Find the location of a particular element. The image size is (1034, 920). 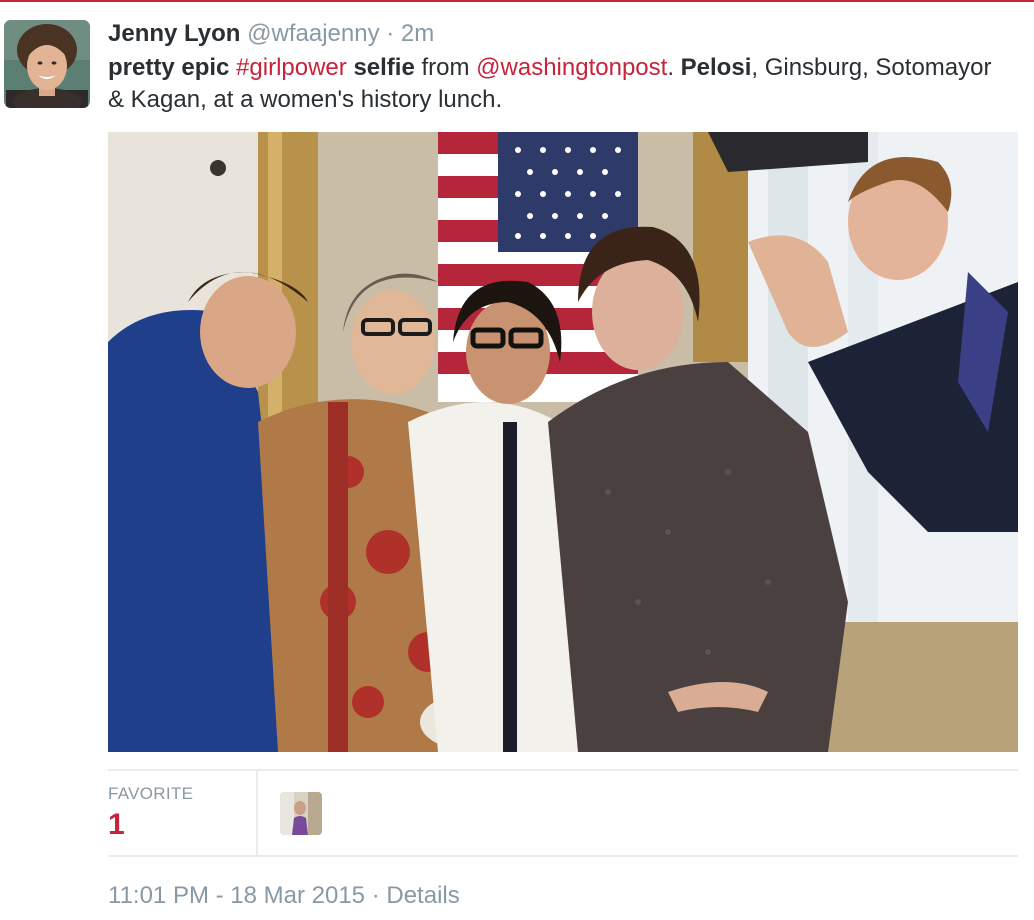

text-bold-selfie: selfie is located at coordinates (384, 67).